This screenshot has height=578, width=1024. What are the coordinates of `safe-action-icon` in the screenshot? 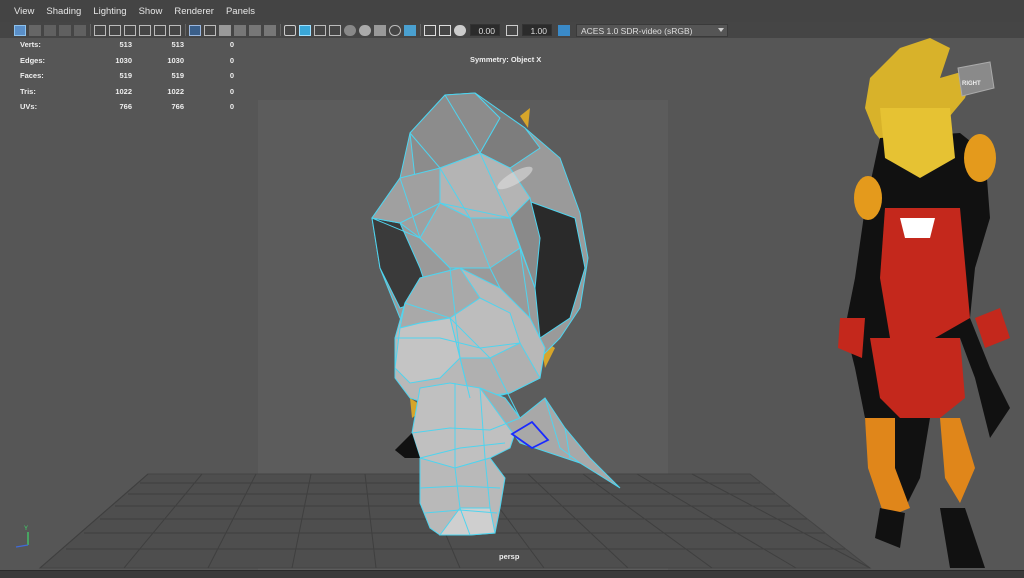 It's located at (160, 30).